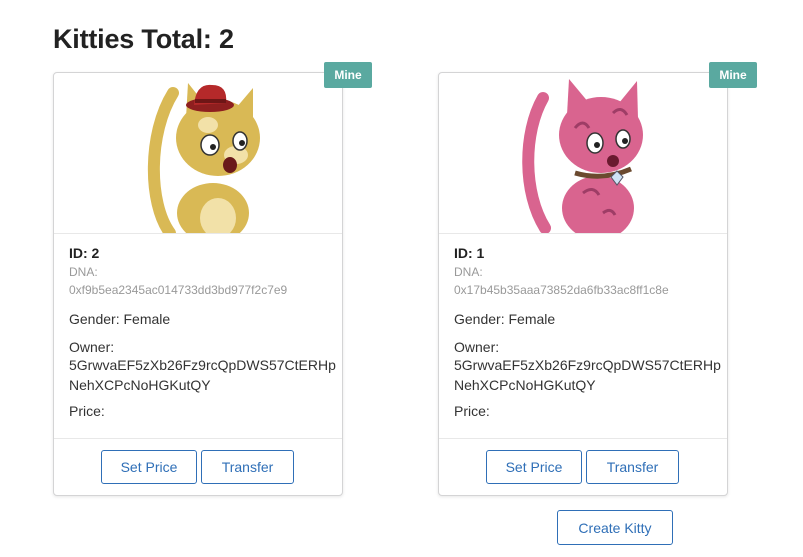  What do you see at coordinates (469, 253) in the screenshot?
I see `kitty-id: ID: 1` at bounding box center [469, 253].